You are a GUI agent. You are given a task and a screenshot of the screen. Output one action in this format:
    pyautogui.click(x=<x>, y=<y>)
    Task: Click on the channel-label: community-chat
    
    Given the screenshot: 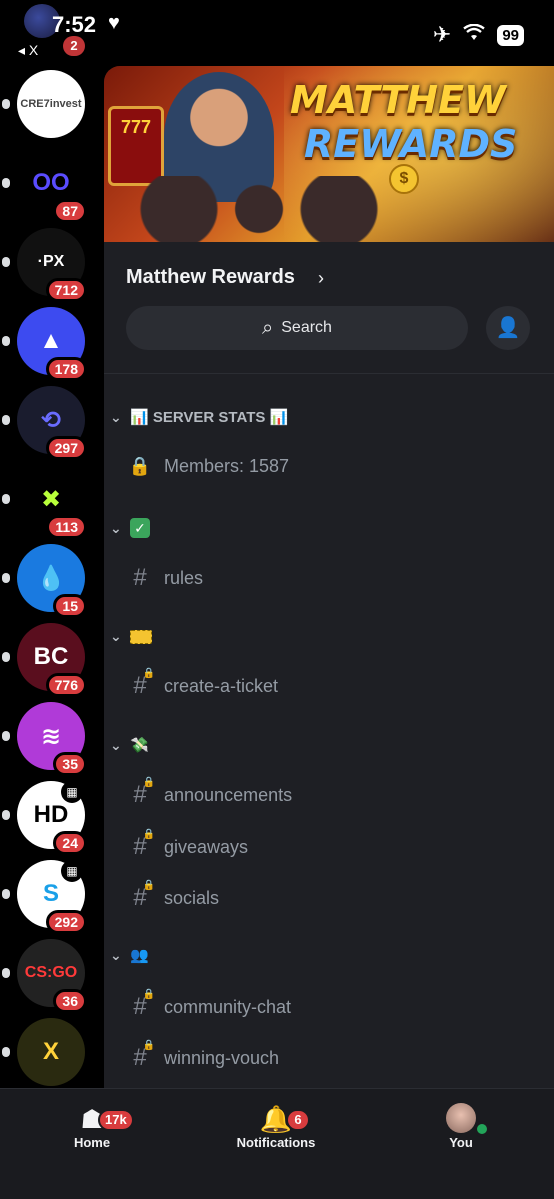 What is the action you would take?
    pyautogui.click(x=228, y=1006)
    